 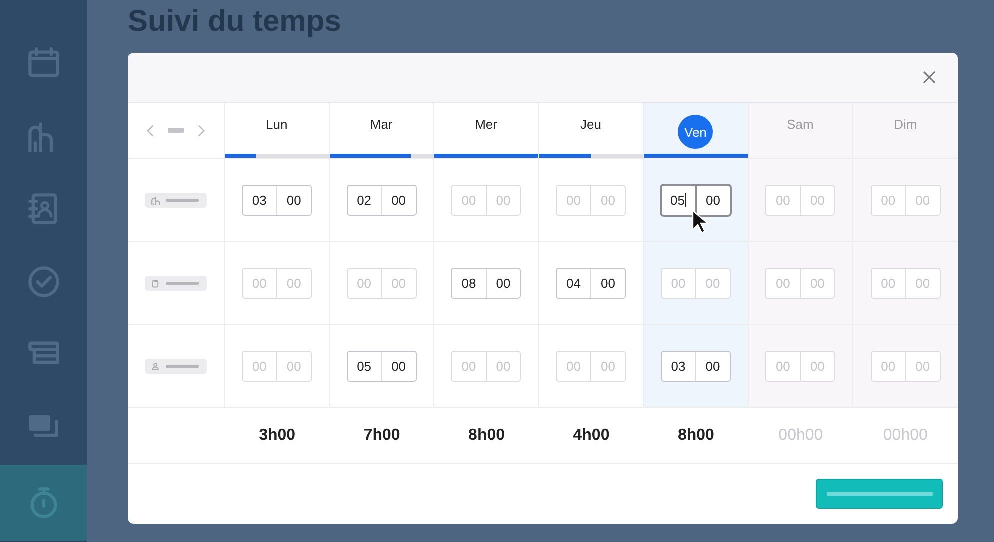 What do you see at coordinates (155, 366) in the screenshot?
I see `person-icon` at bounding box center [155, 366].